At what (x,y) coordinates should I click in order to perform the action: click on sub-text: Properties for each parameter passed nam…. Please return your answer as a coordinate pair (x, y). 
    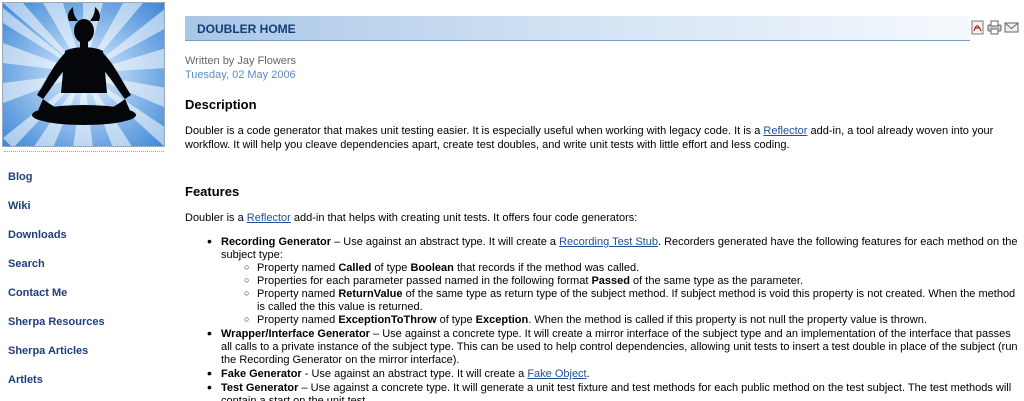
    Looking at the image, I should click on (424, 281).